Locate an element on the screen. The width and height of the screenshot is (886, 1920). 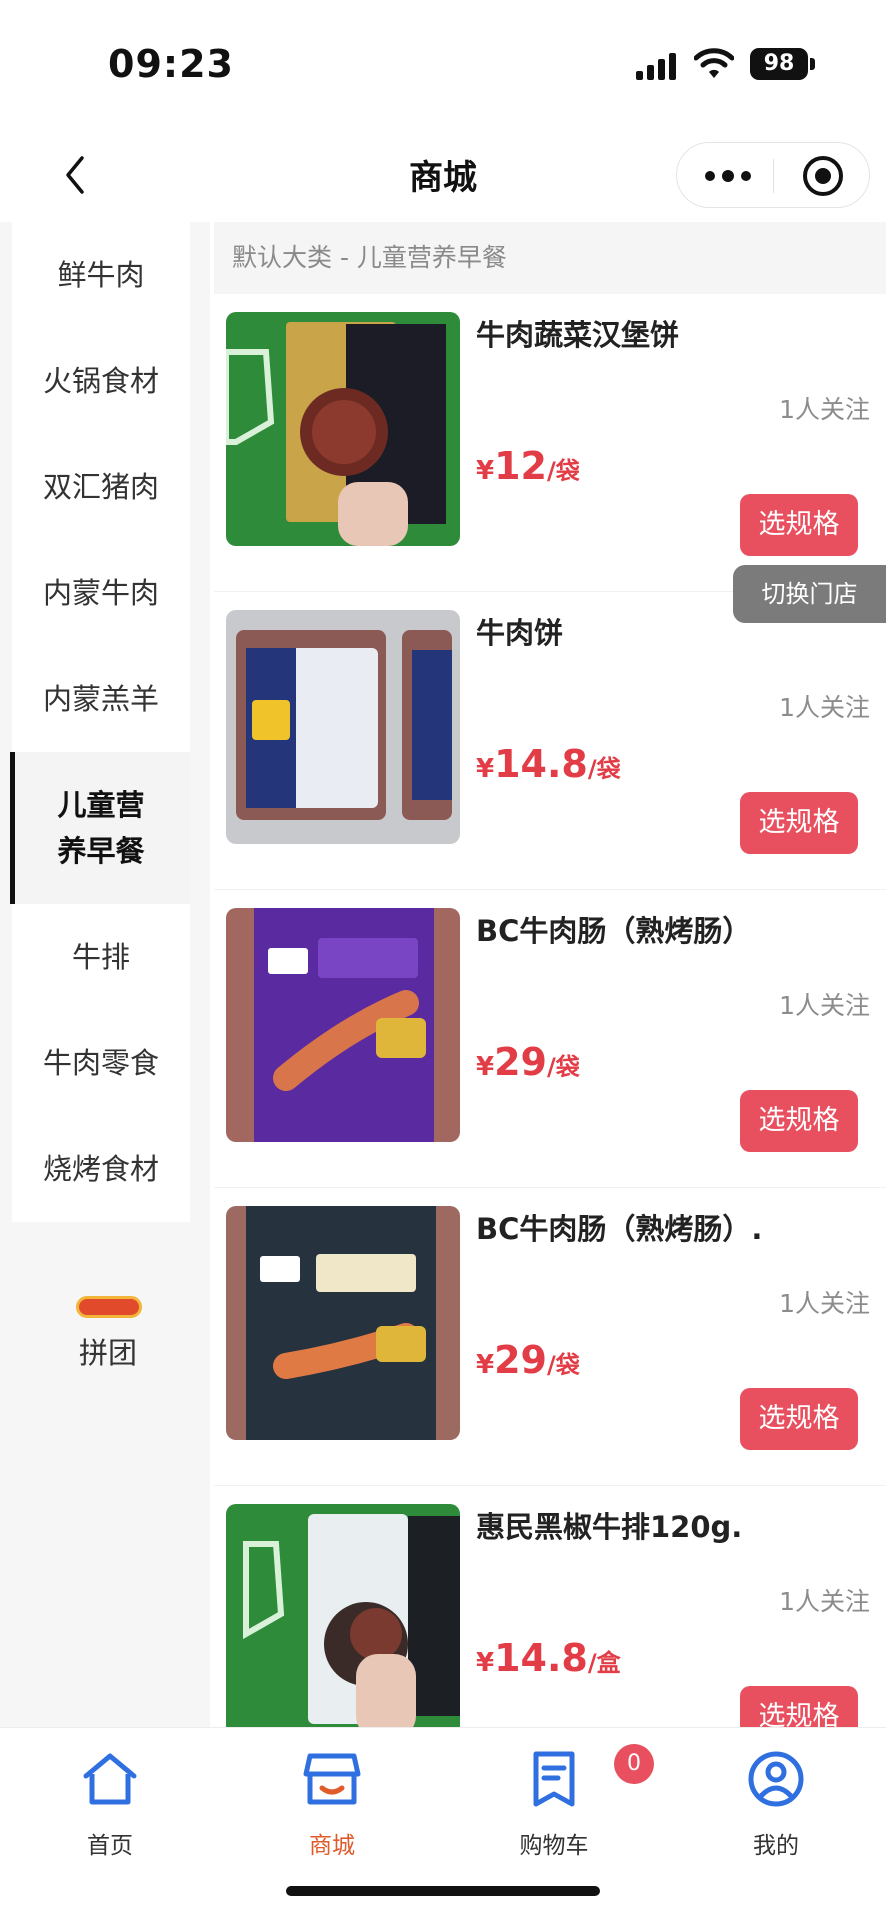
back-icon is located at coordinates (76, 175).